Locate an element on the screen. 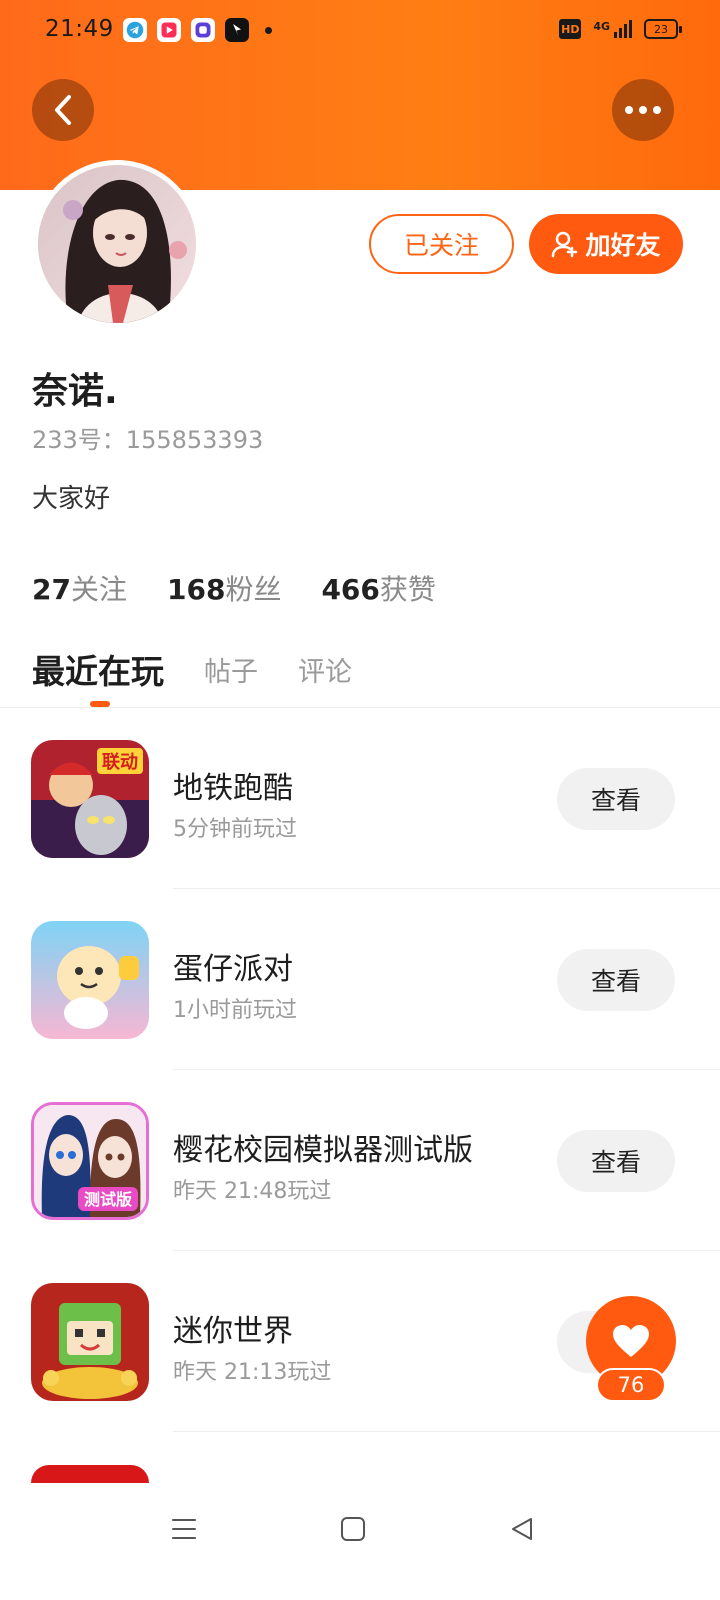  game-played-time: 昨天 21:13玩过 is located at coordinates (252, 1372).